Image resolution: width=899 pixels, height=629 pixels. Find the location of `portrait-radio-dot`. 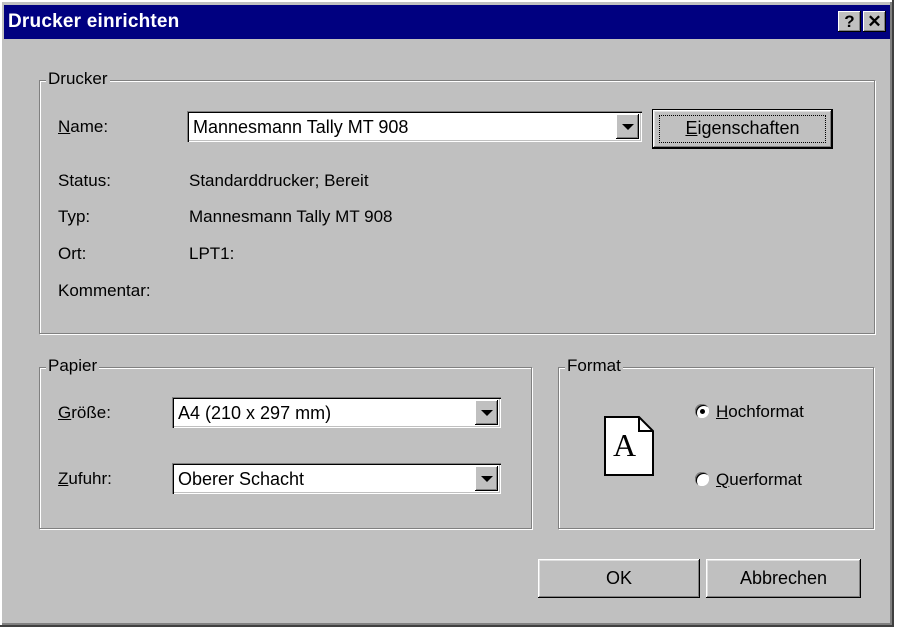

portrait-radio-dot is located at coordinates (702, 411).